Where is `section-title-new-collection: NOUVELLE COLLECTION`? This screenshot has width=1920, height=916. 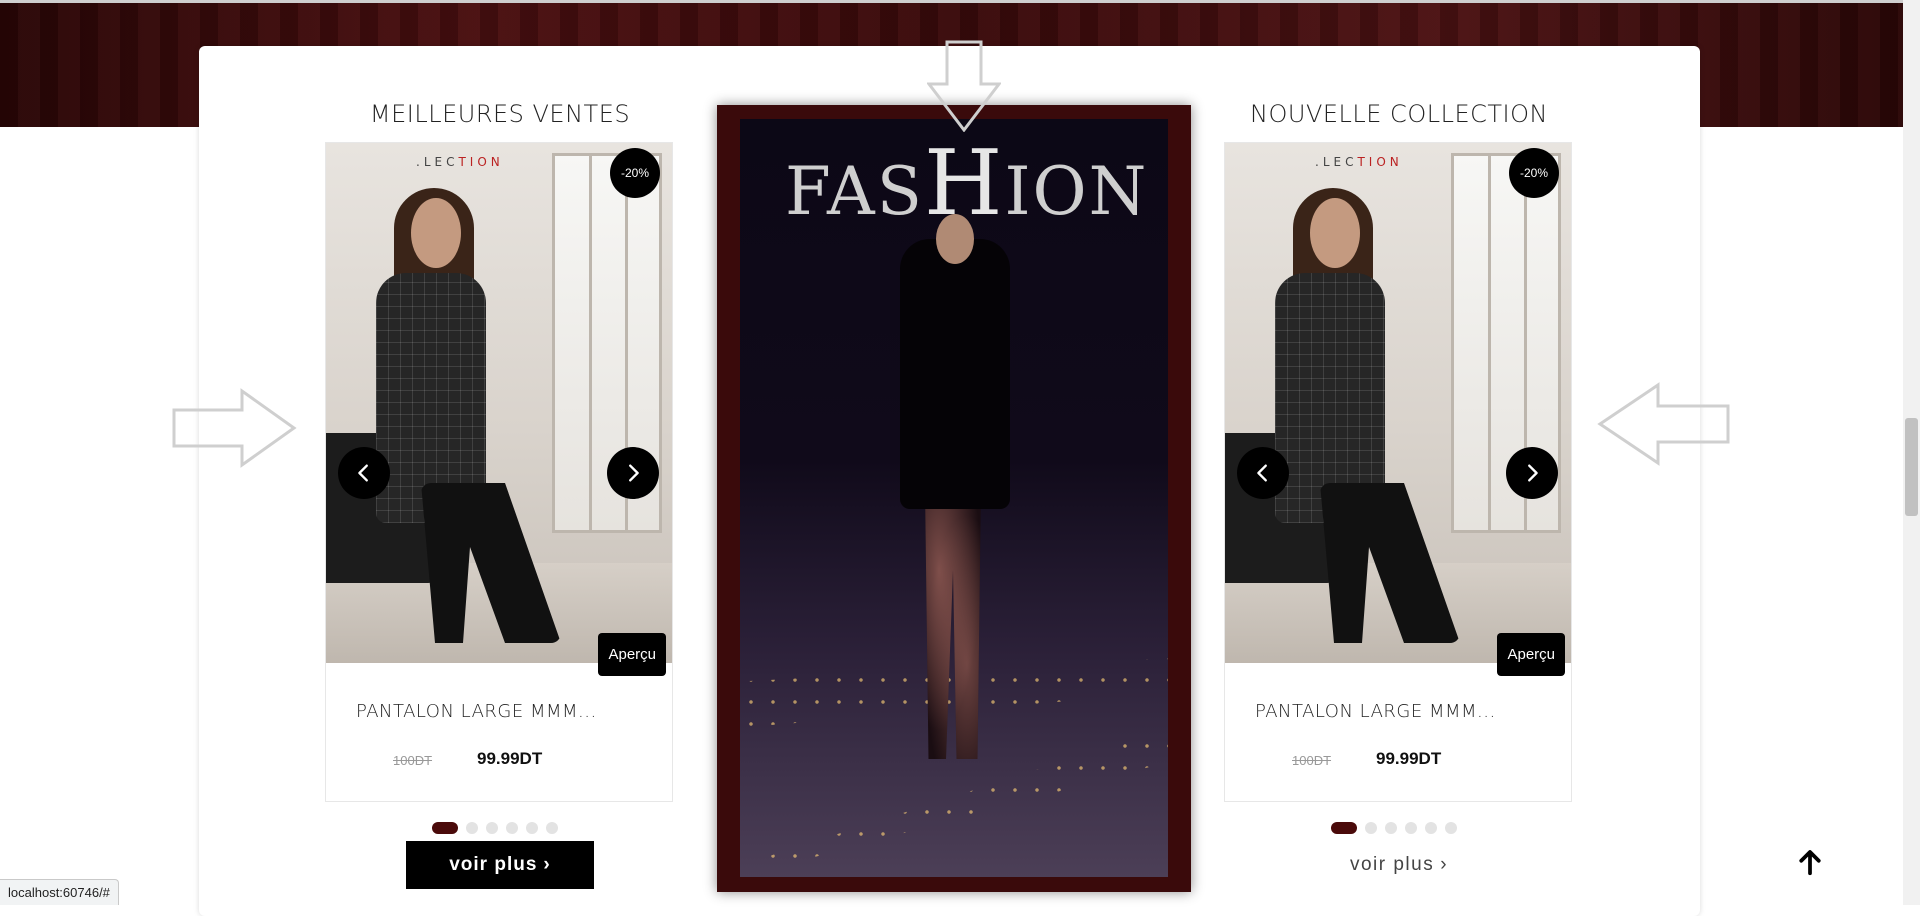 section-title-new-collection: NOUVELLE COLLECTION is located at coordinates (1399, 114).